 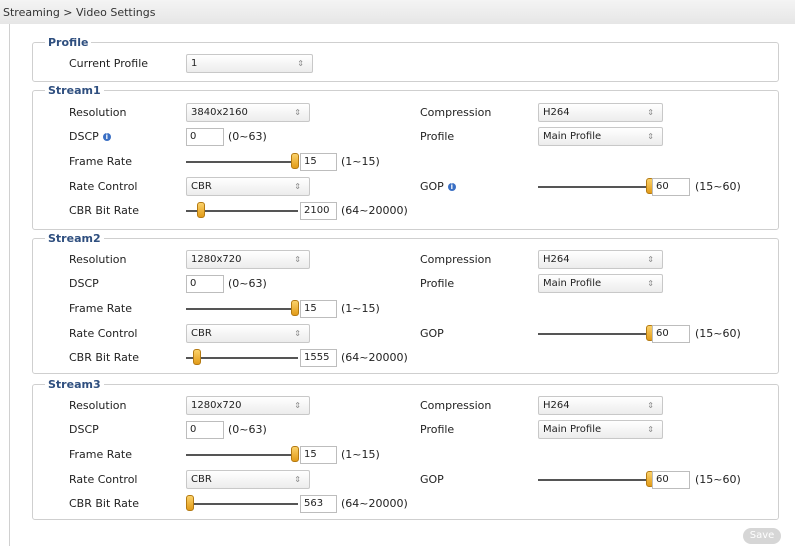 I want to click on dscp-label: DSCP i, so click(x=90, y=136).